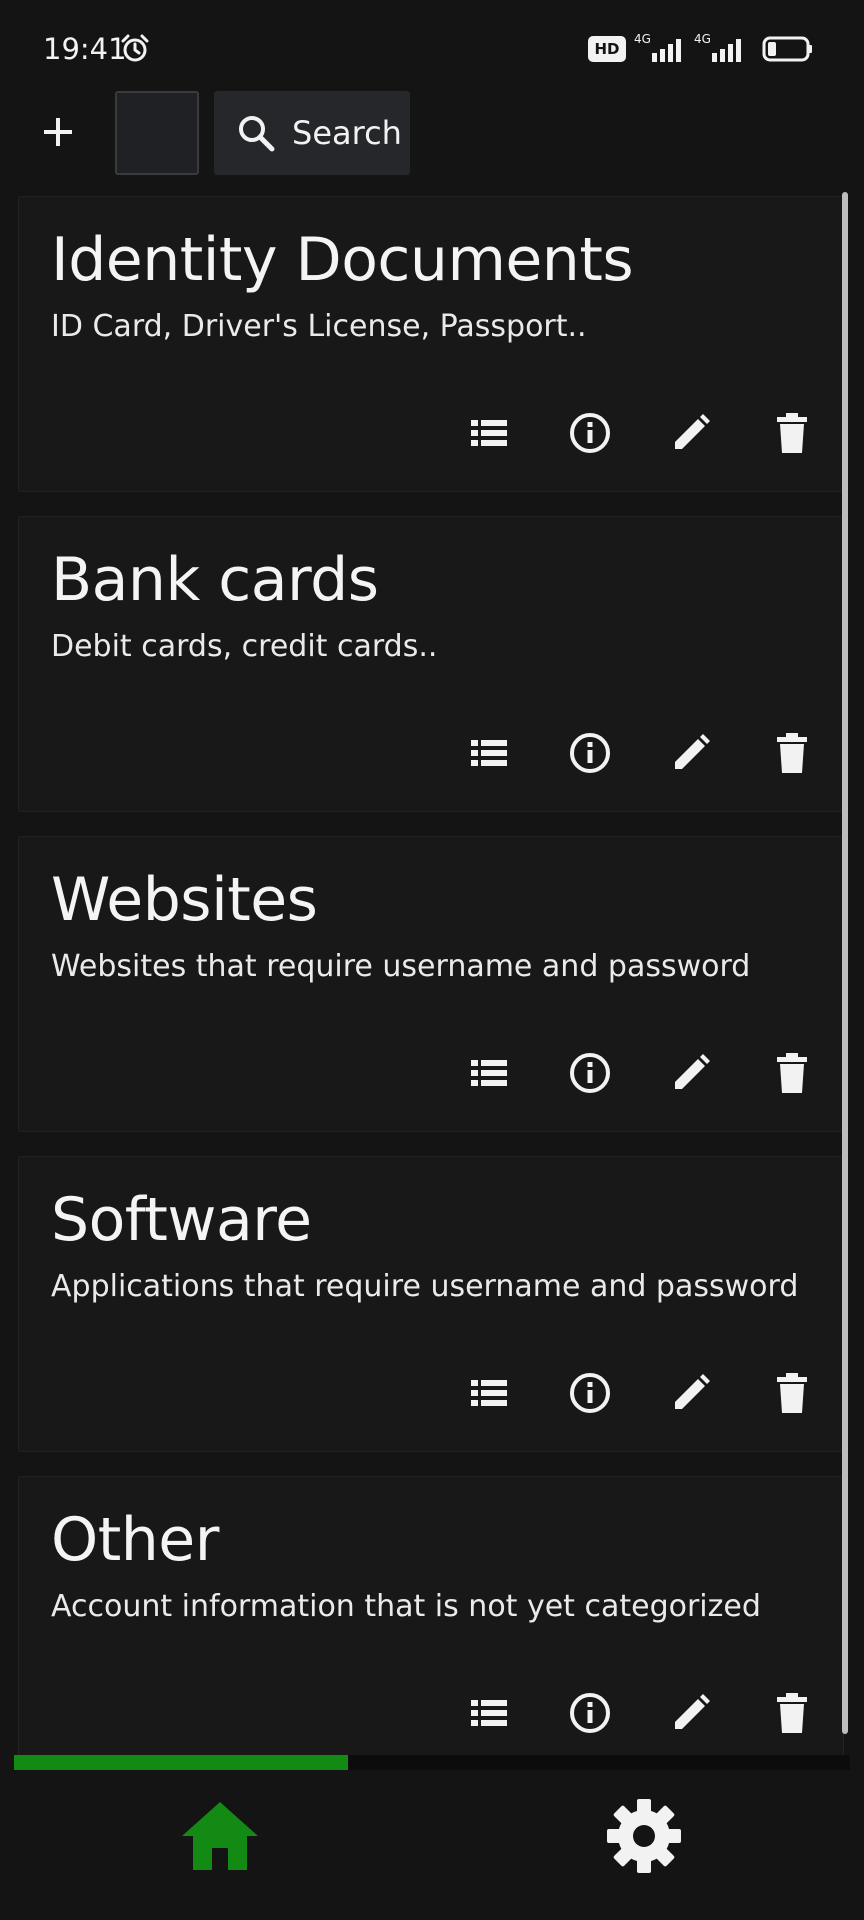 The height and width of the screenshot is (1920, 864). Describe the element at coordinates (432, 40) in the screenshot. I see `status-bar: 19:41 HD 4G 4G` at that location.